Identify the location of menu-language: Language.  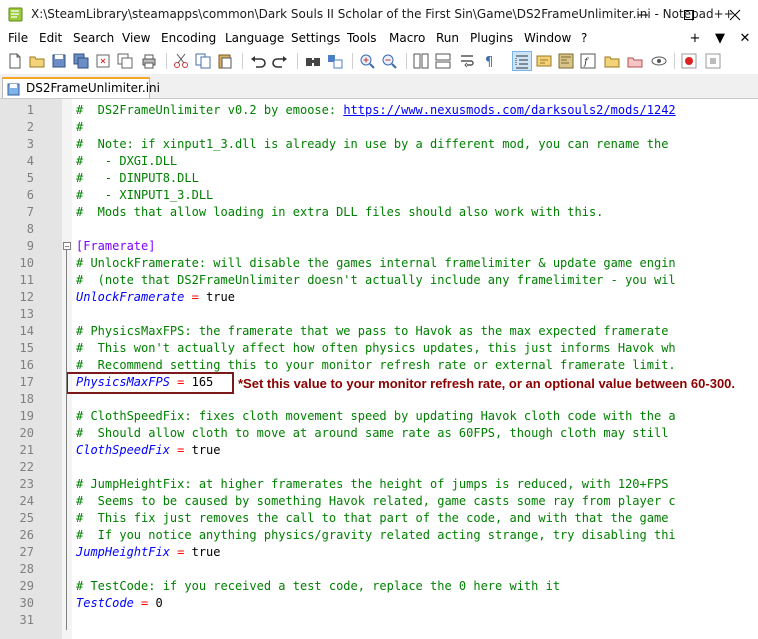
(254, 38).